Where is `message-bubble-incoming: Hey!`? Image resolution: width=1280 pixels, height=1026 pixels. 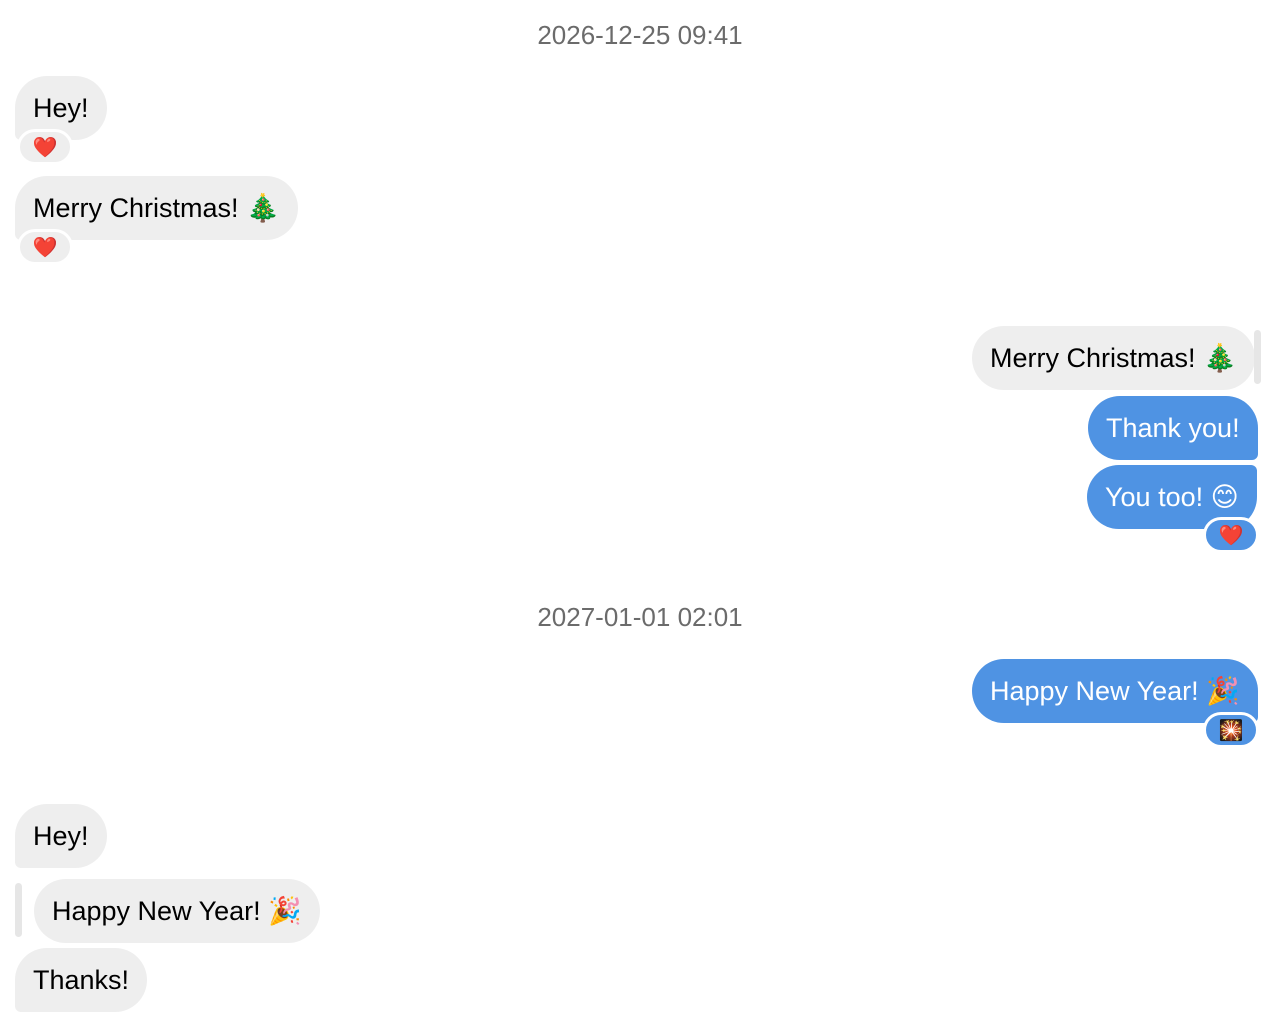
message-bubble-incoming: Hey! is located at coordinates (61, 836).